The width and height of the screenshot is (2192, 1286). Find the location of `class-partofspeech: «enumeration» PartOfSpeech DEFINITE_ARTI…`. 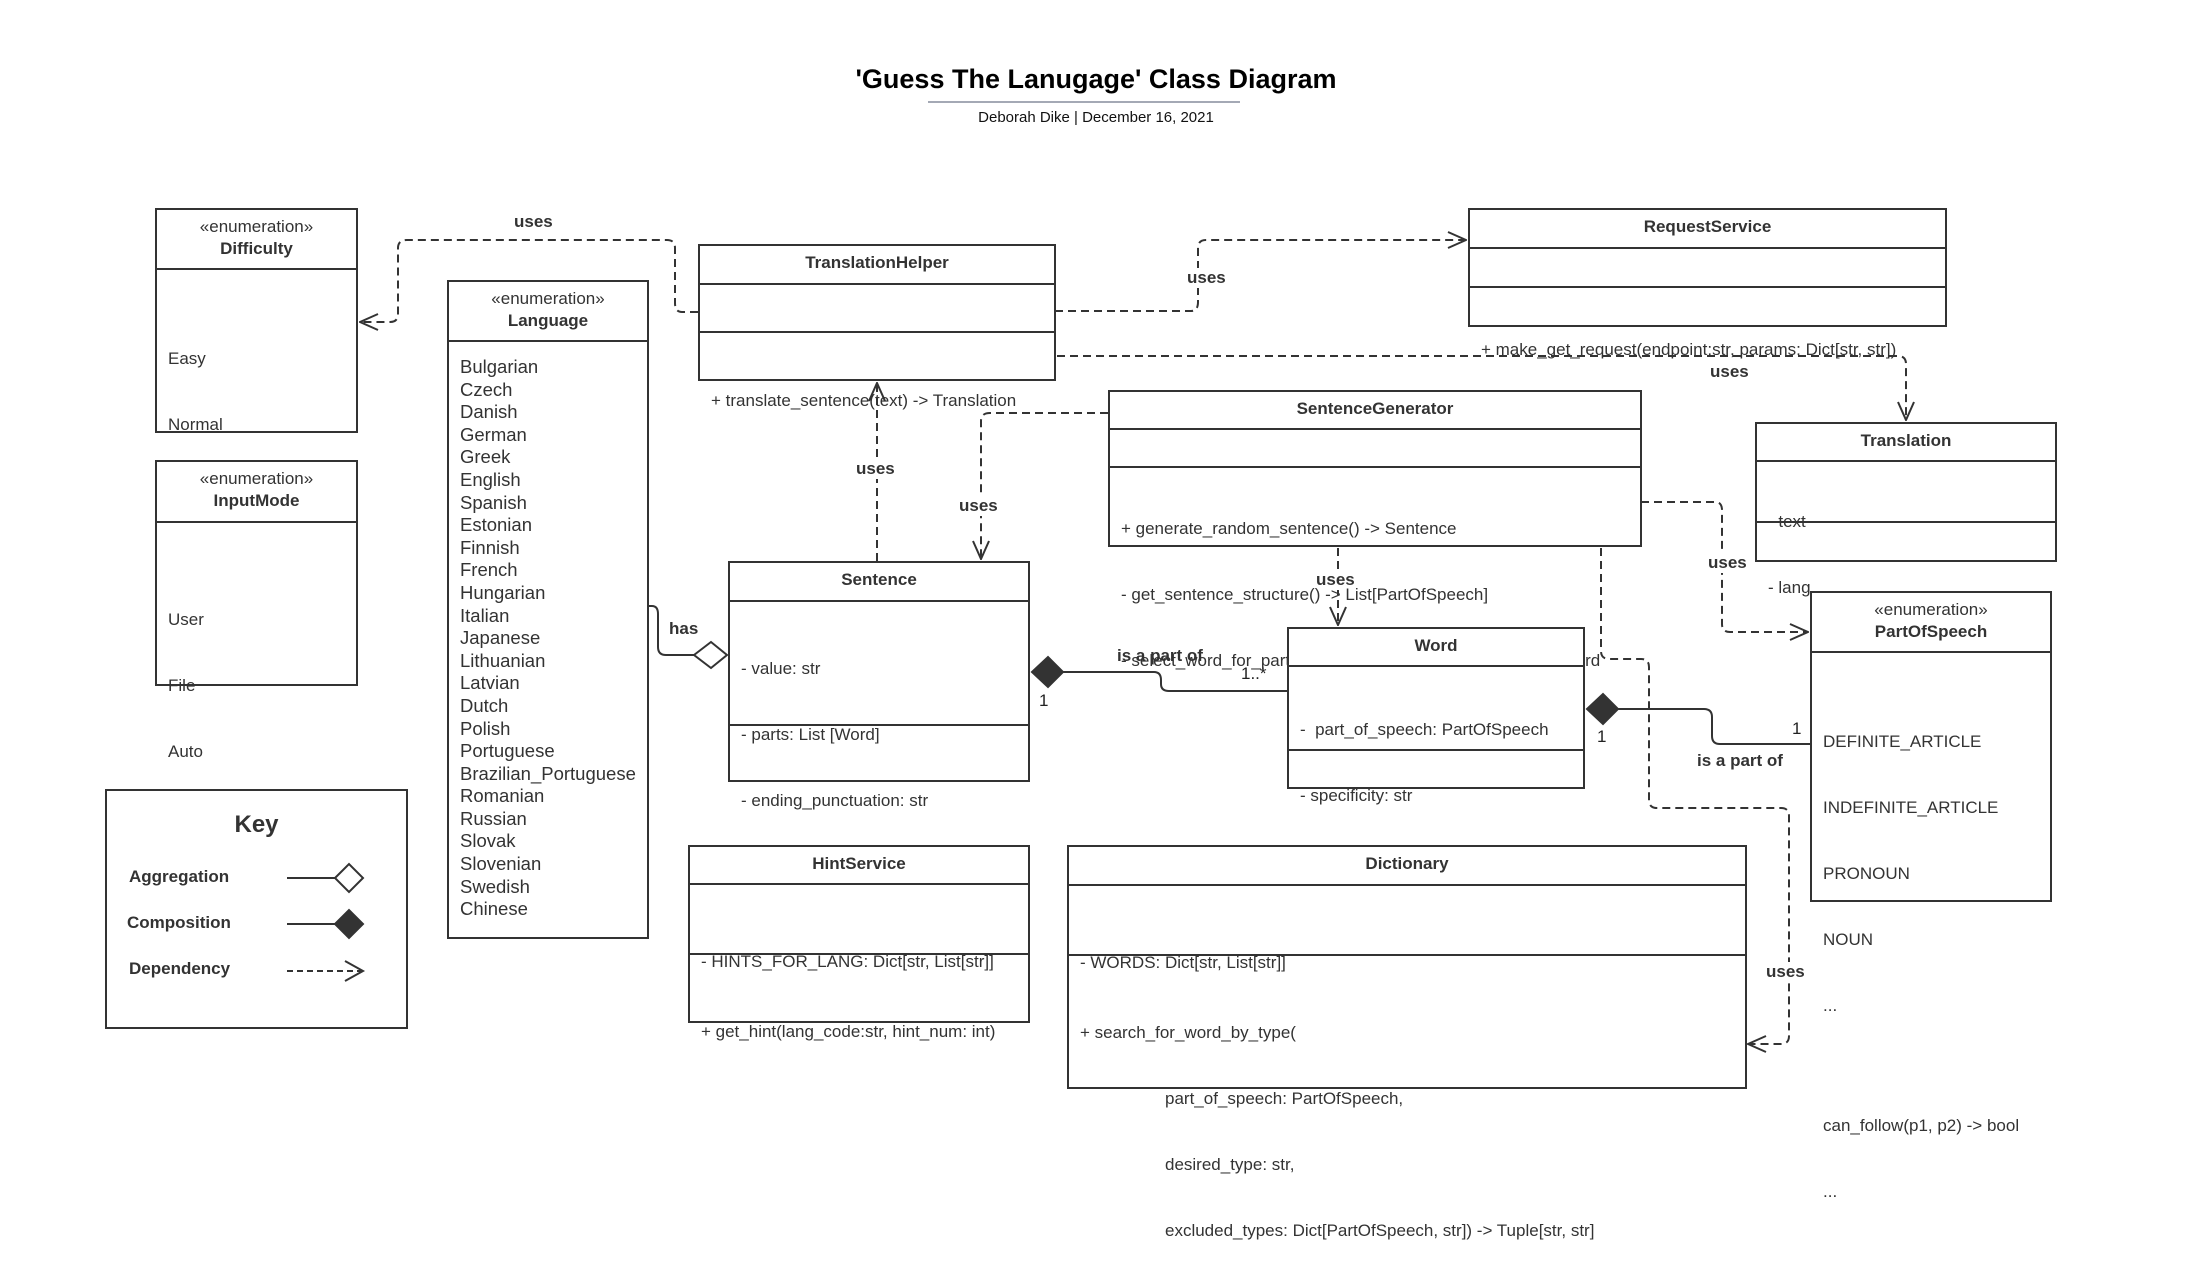

class-partofspeech: «enumeration» PartOfSpeech DEFINITE_ARTI… is located at coordinates (1931, 896).